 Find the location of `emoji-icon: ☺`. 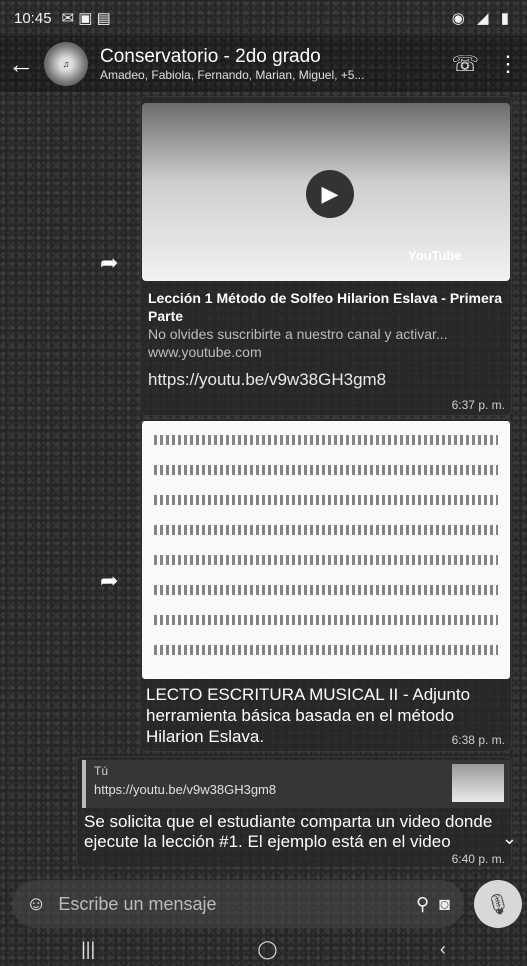

emoji-icon: ☺ is located at coordinates (36, 904).